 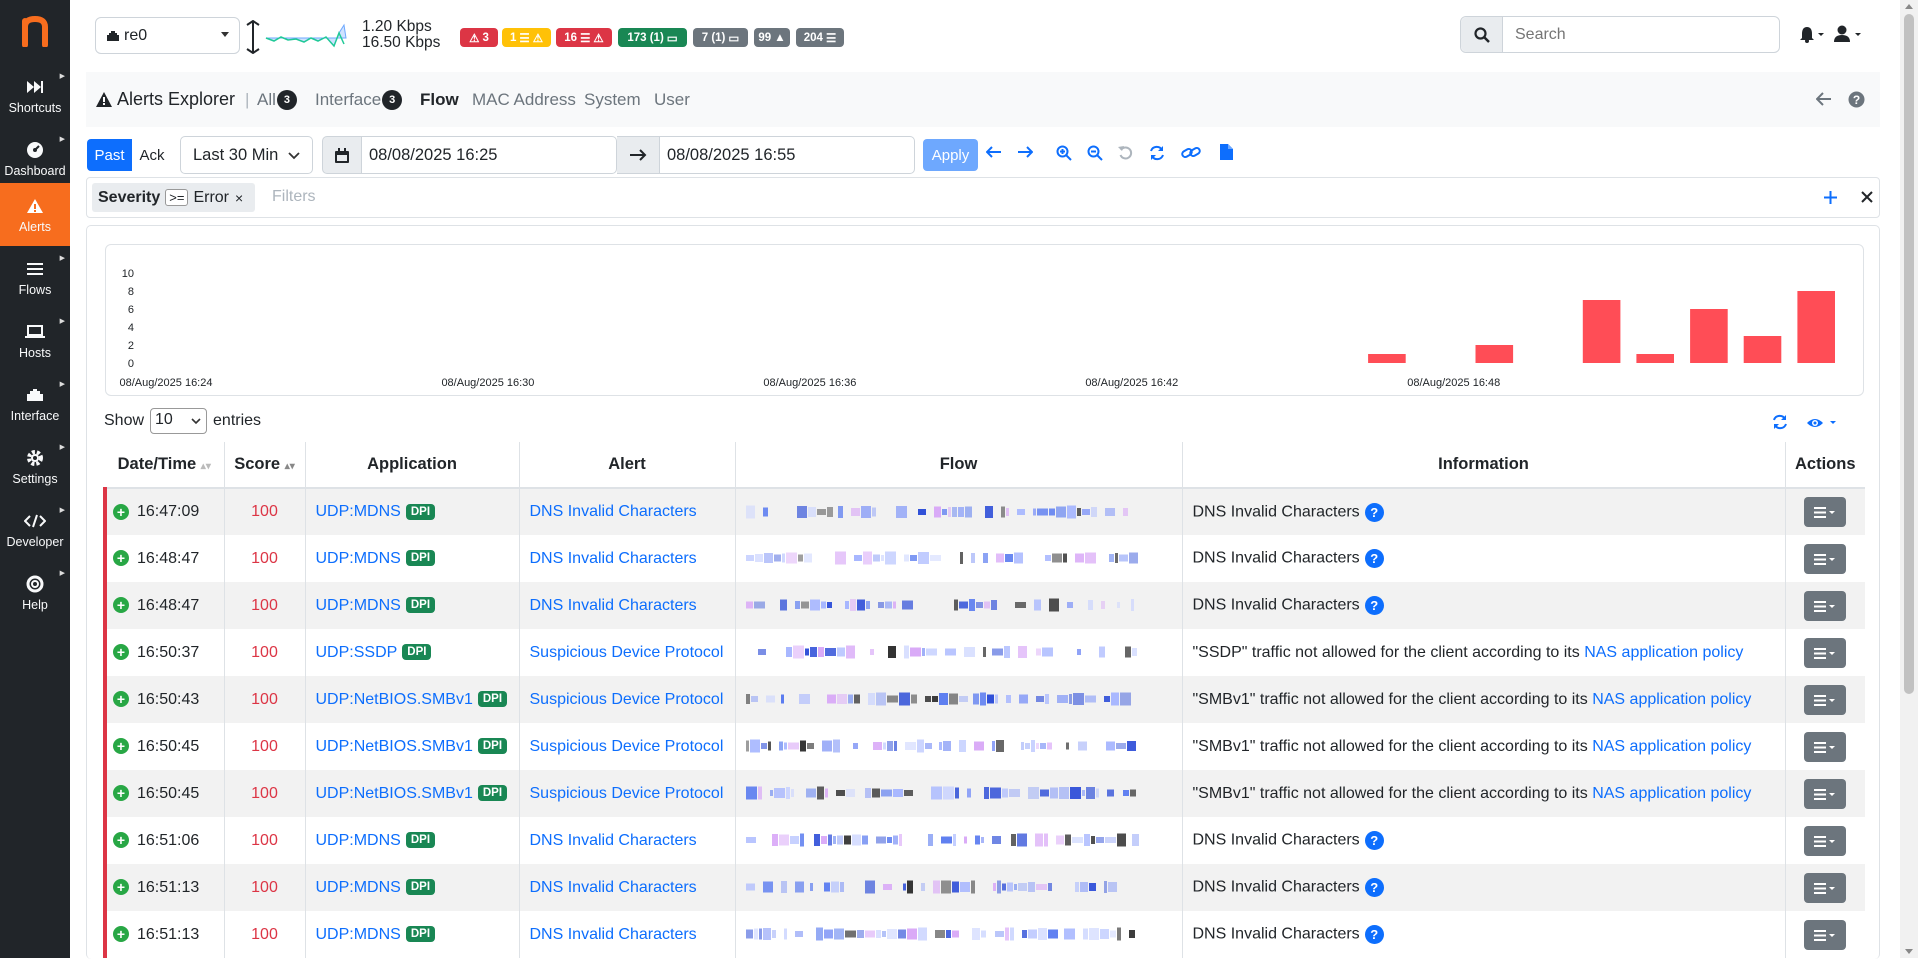 I want to click on apply-button: Apply, so click(x=950, y=155).